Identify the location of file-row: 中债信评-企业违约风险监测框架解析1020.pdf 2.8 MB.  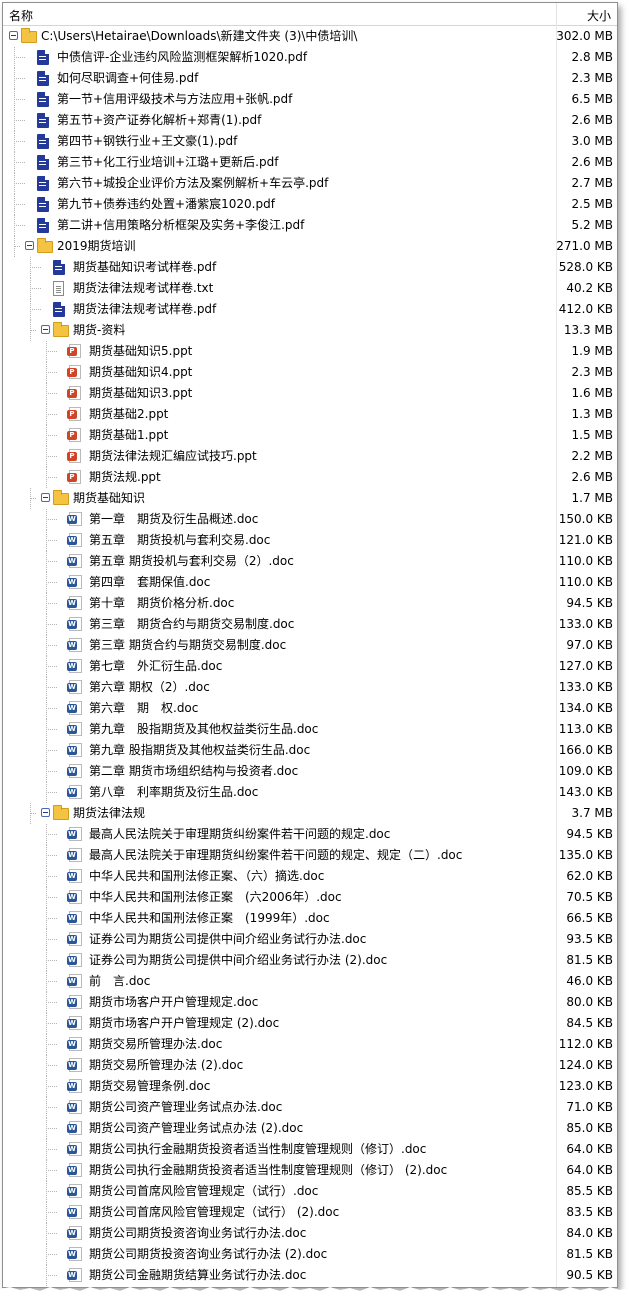
(310, 57).